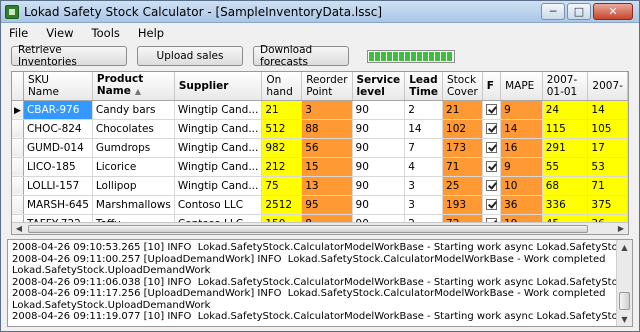 Image resolution: width=640 pixels, height=332 pixels. Describe the element at coordinates (624, 319) in the screenshot. I see `scroll-down-icon: ▼` at that location.